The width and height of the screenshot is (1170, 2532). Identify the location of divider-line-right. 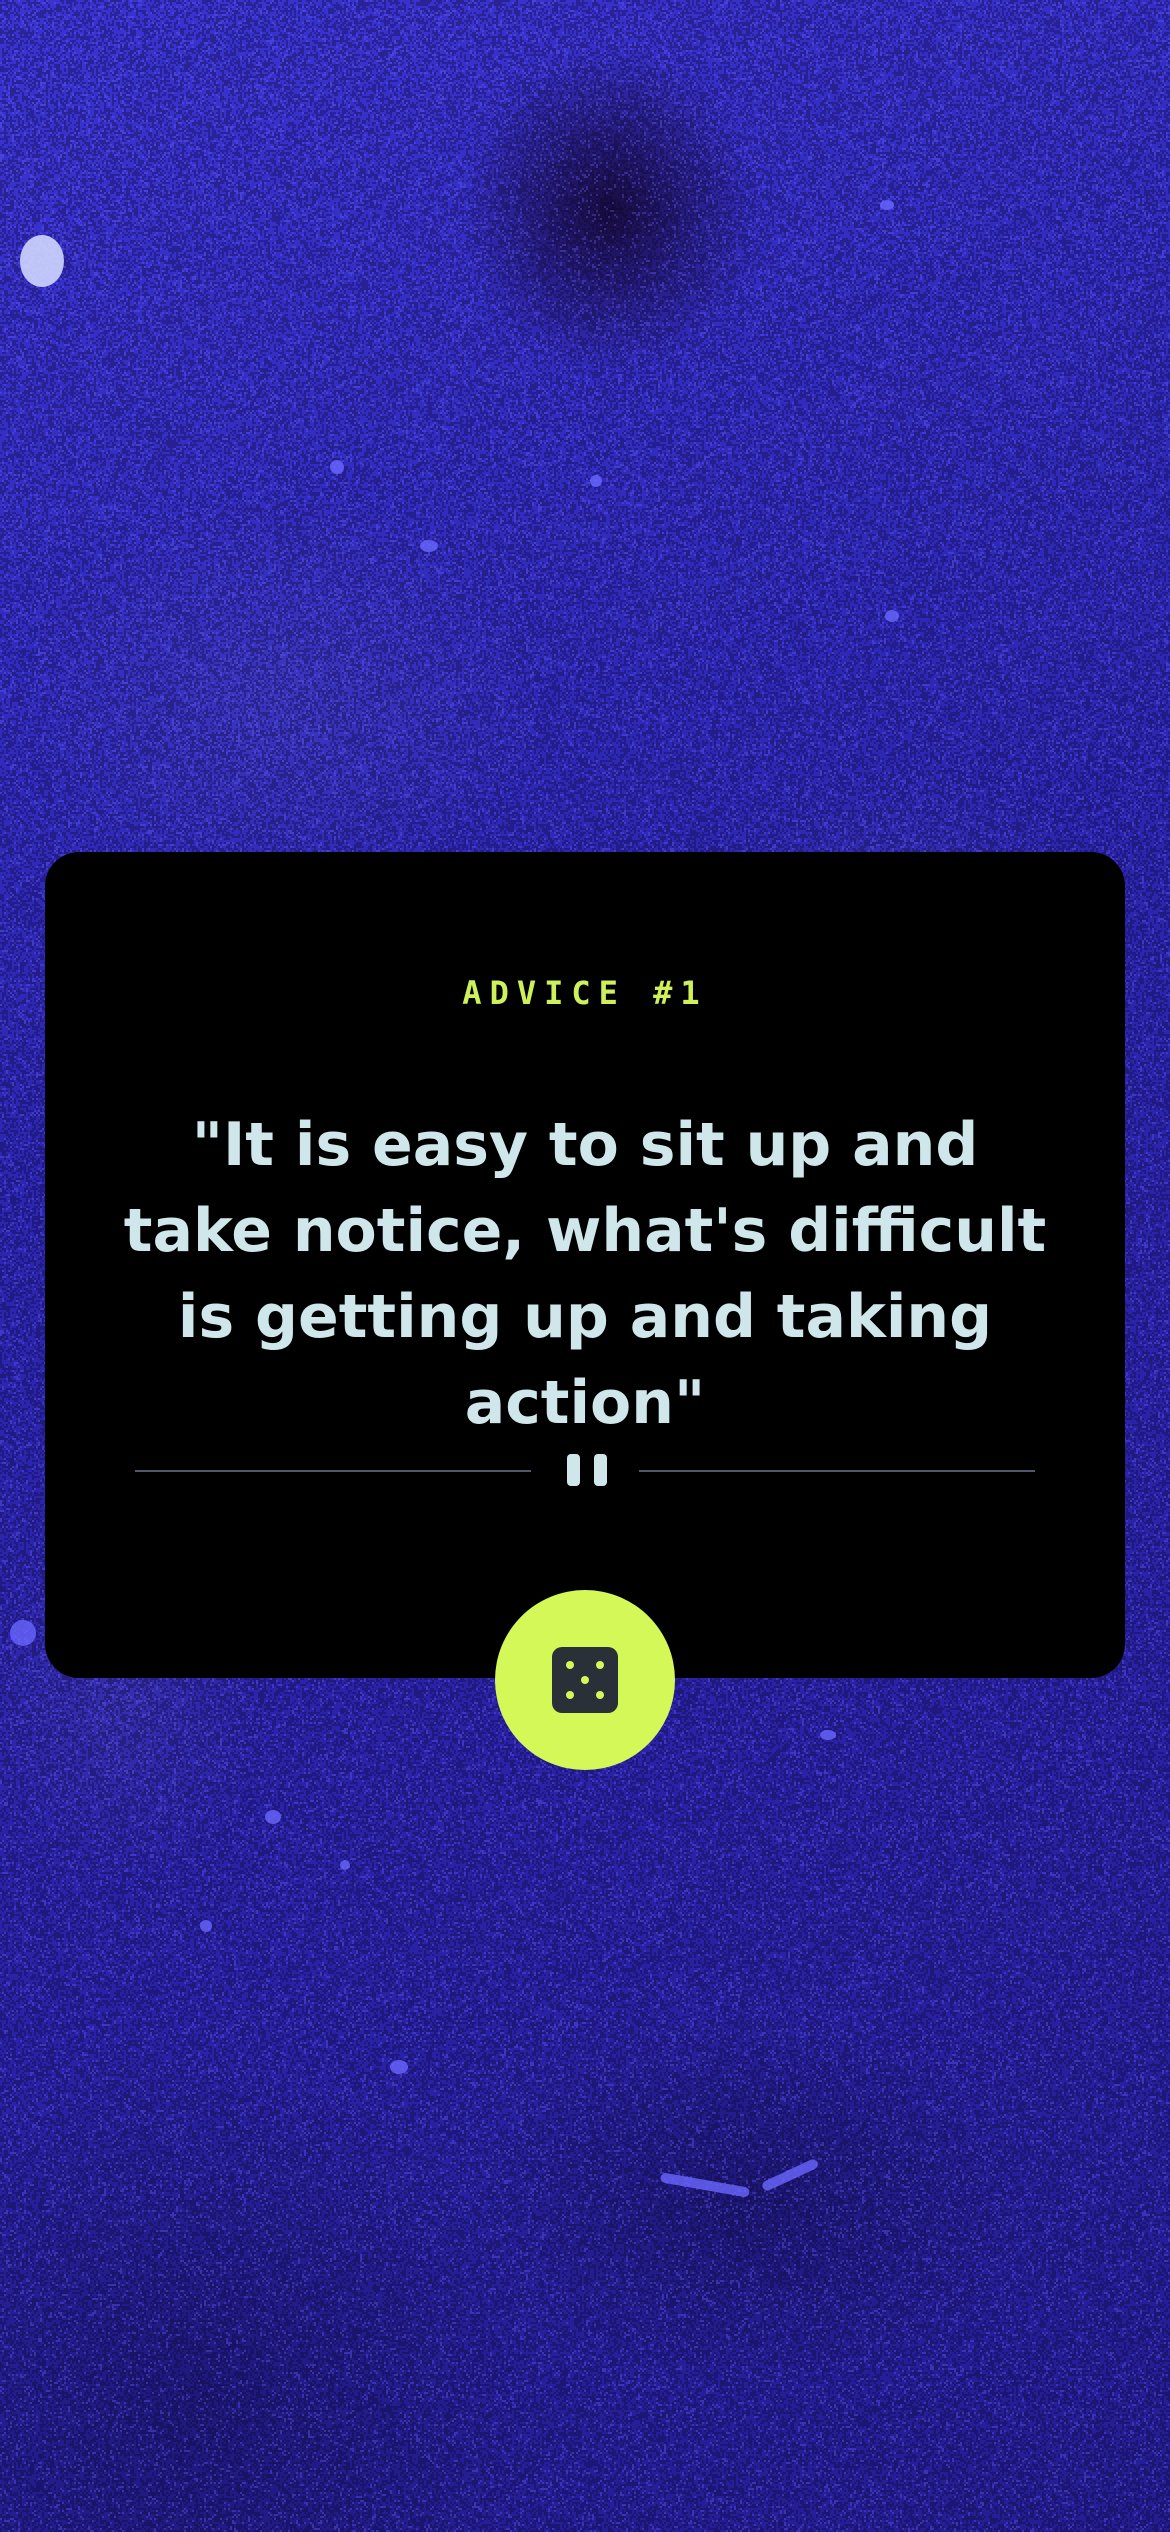
(837, 1471).